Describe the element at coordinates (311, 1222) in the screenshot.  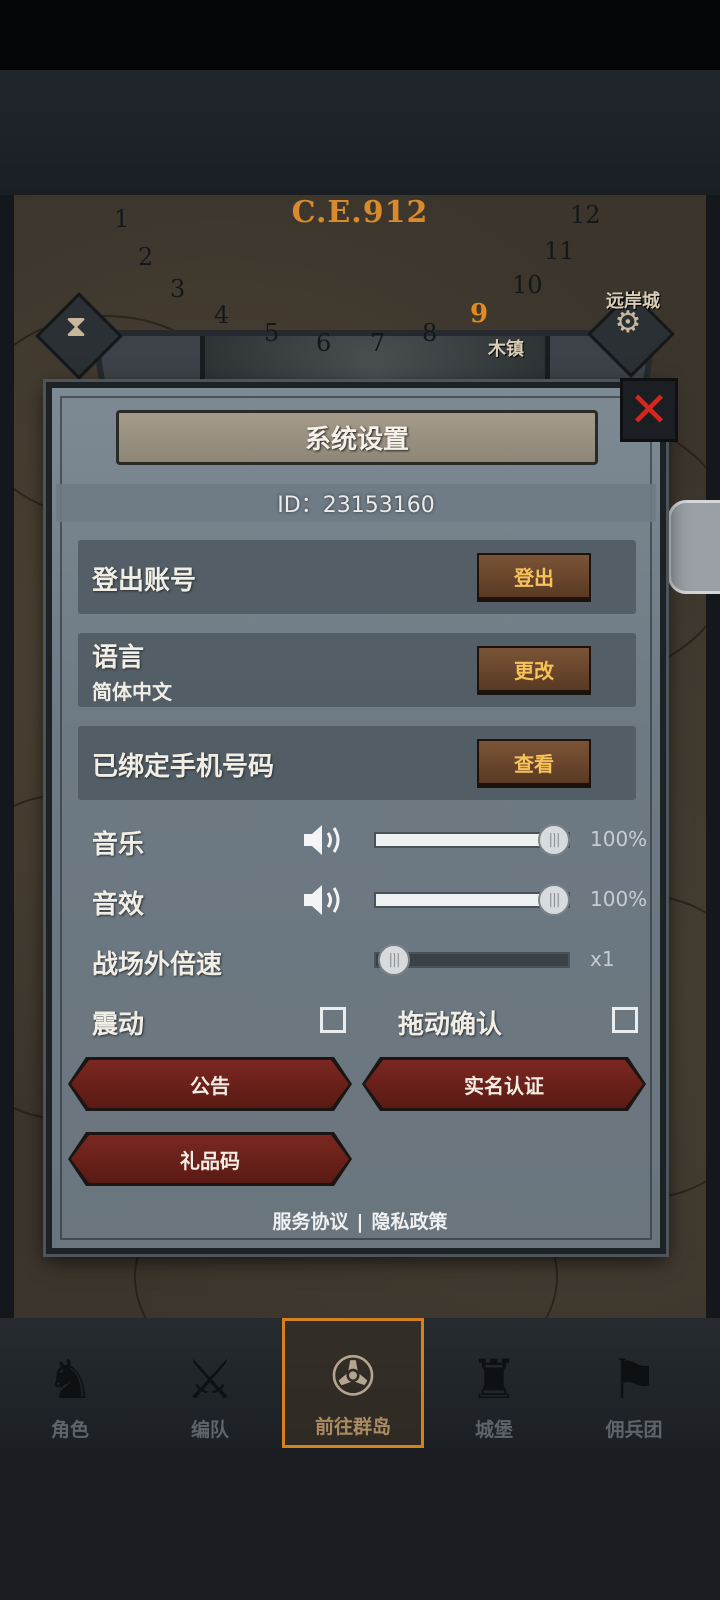
I see `service-agreement-link: 服务协议` at that location.